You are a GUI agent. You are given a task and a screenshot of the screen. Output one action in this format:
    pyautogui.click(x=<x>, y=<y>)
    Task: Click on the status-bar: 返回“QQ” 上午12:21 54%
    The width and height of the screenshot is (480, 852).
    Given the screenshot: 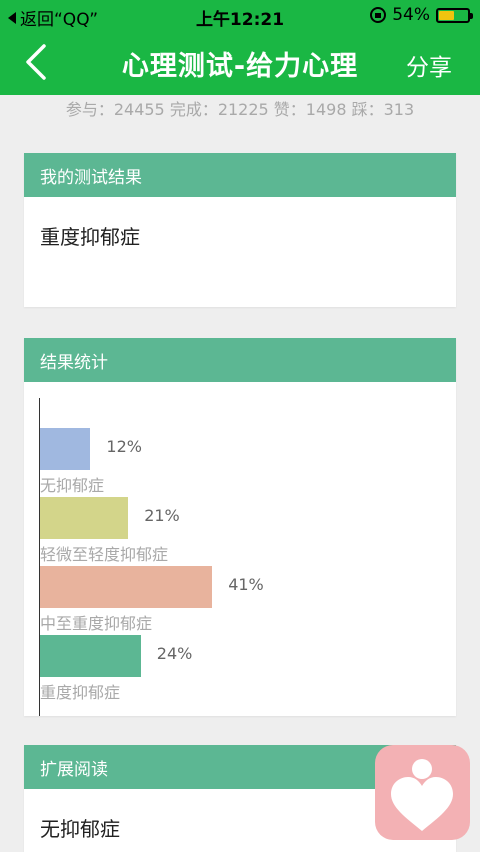 What is the action you would take?
    pyautogui.click(x=240, y=15)
    